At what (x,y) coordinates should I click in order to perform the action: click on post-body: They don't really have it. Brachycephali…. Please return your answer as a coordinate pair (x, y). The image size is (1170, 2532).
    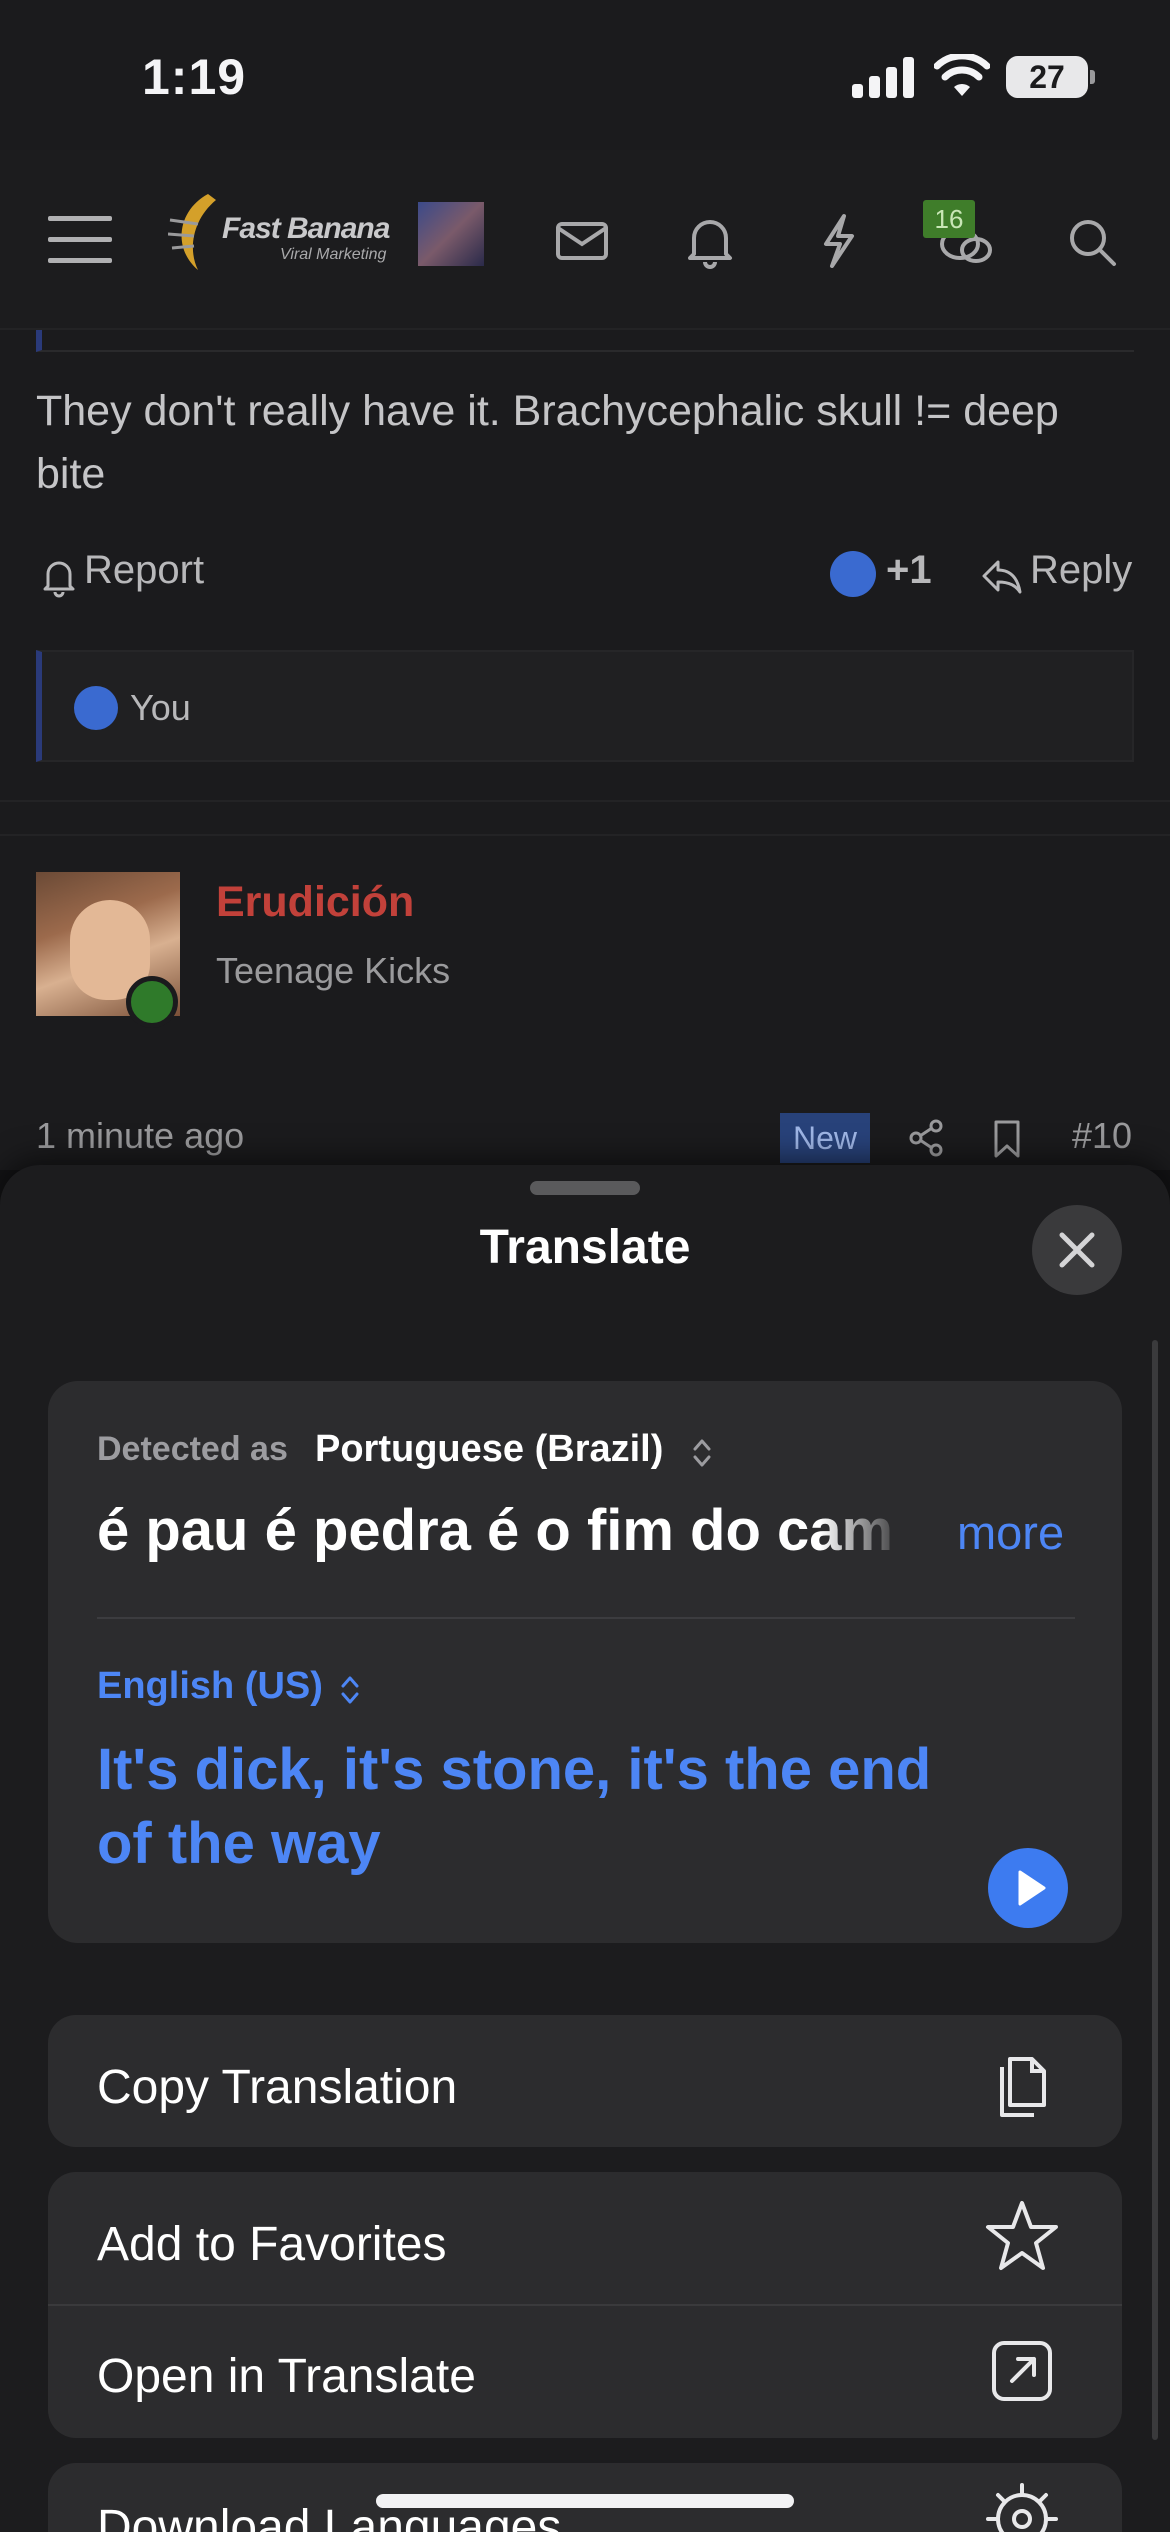
    Looking at the image, I should click on (547, 442).